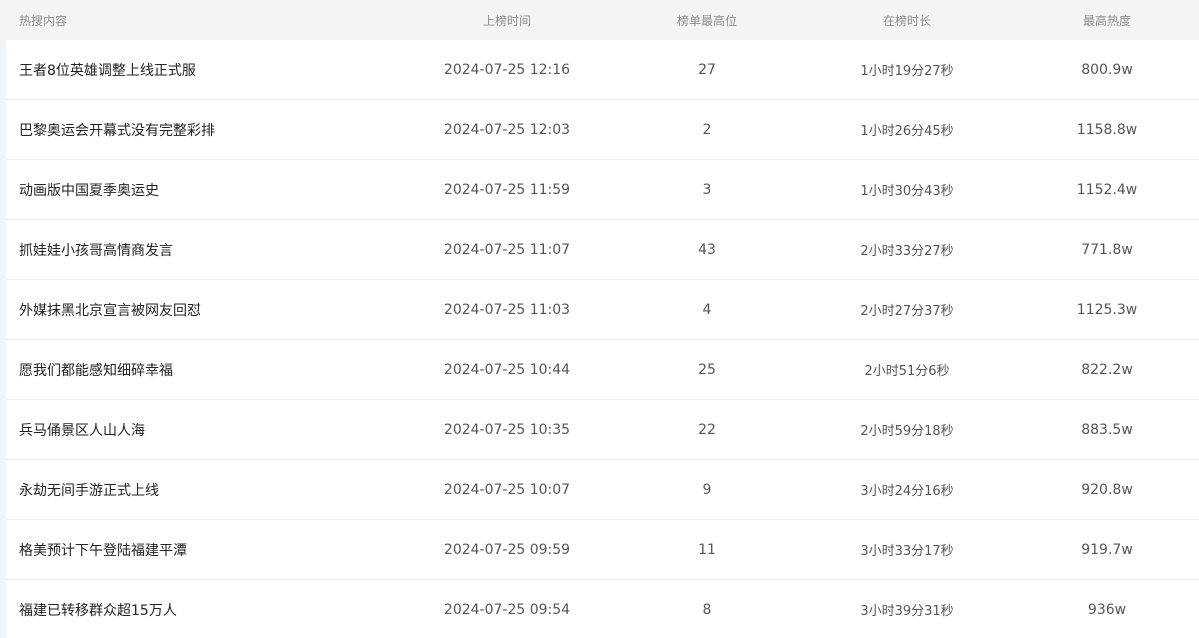 The height and width of the screenshot is (638, 1199). Describe the element at coordinates (1107, 429) in the screenshot. I see `row-heat: 883.5w` at that location.